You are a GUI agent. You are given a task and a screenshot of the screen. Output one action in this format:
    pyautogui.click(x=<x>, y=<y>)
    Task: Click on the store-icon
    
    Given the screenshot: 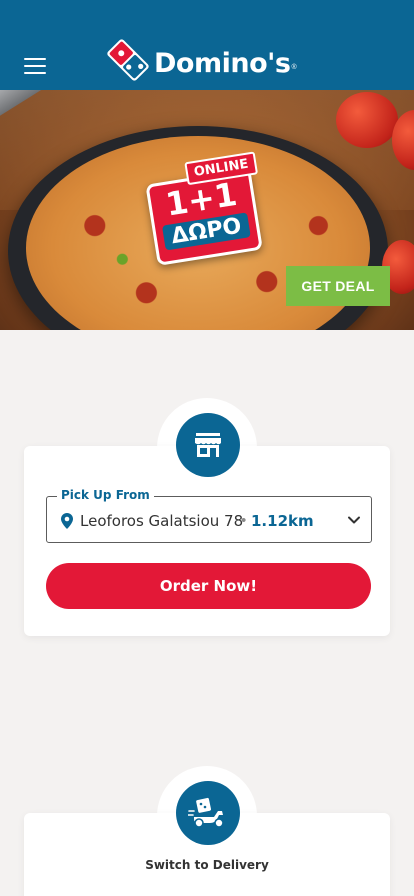 What is the action you would take?
    pyautogui.click(x=208, y=445)
    